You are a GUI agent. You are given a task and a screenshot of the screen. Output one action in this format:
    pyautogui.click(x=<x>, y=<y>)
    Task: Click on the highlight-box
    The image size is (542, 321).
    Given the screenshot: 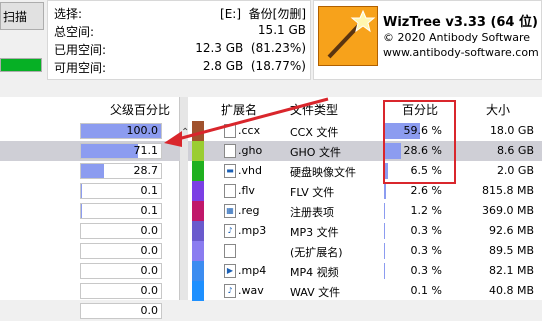 What is the action you would take?
    pyautogui.click(x=419, y=142)
    